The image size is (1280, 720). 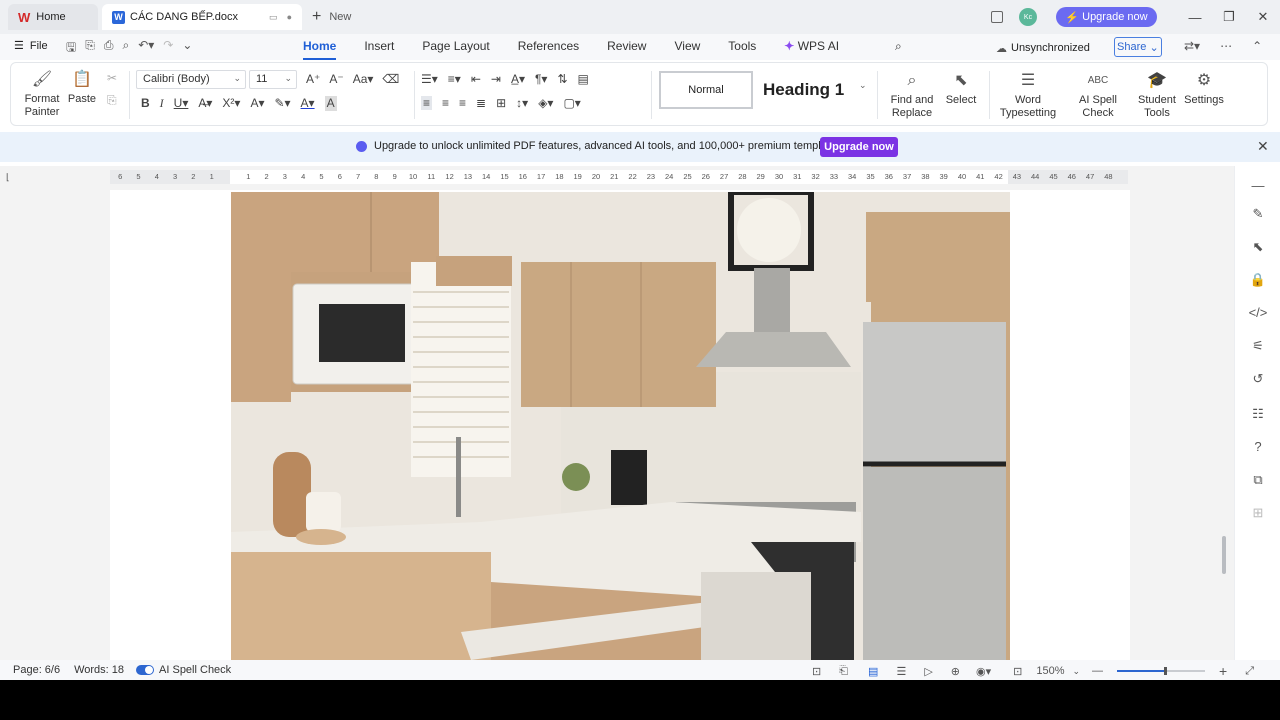 What do you see at coordinates (1226, 46) in the screenshot?
I see `more-options-icon: ⋯` at bounding box center [1226, 46].